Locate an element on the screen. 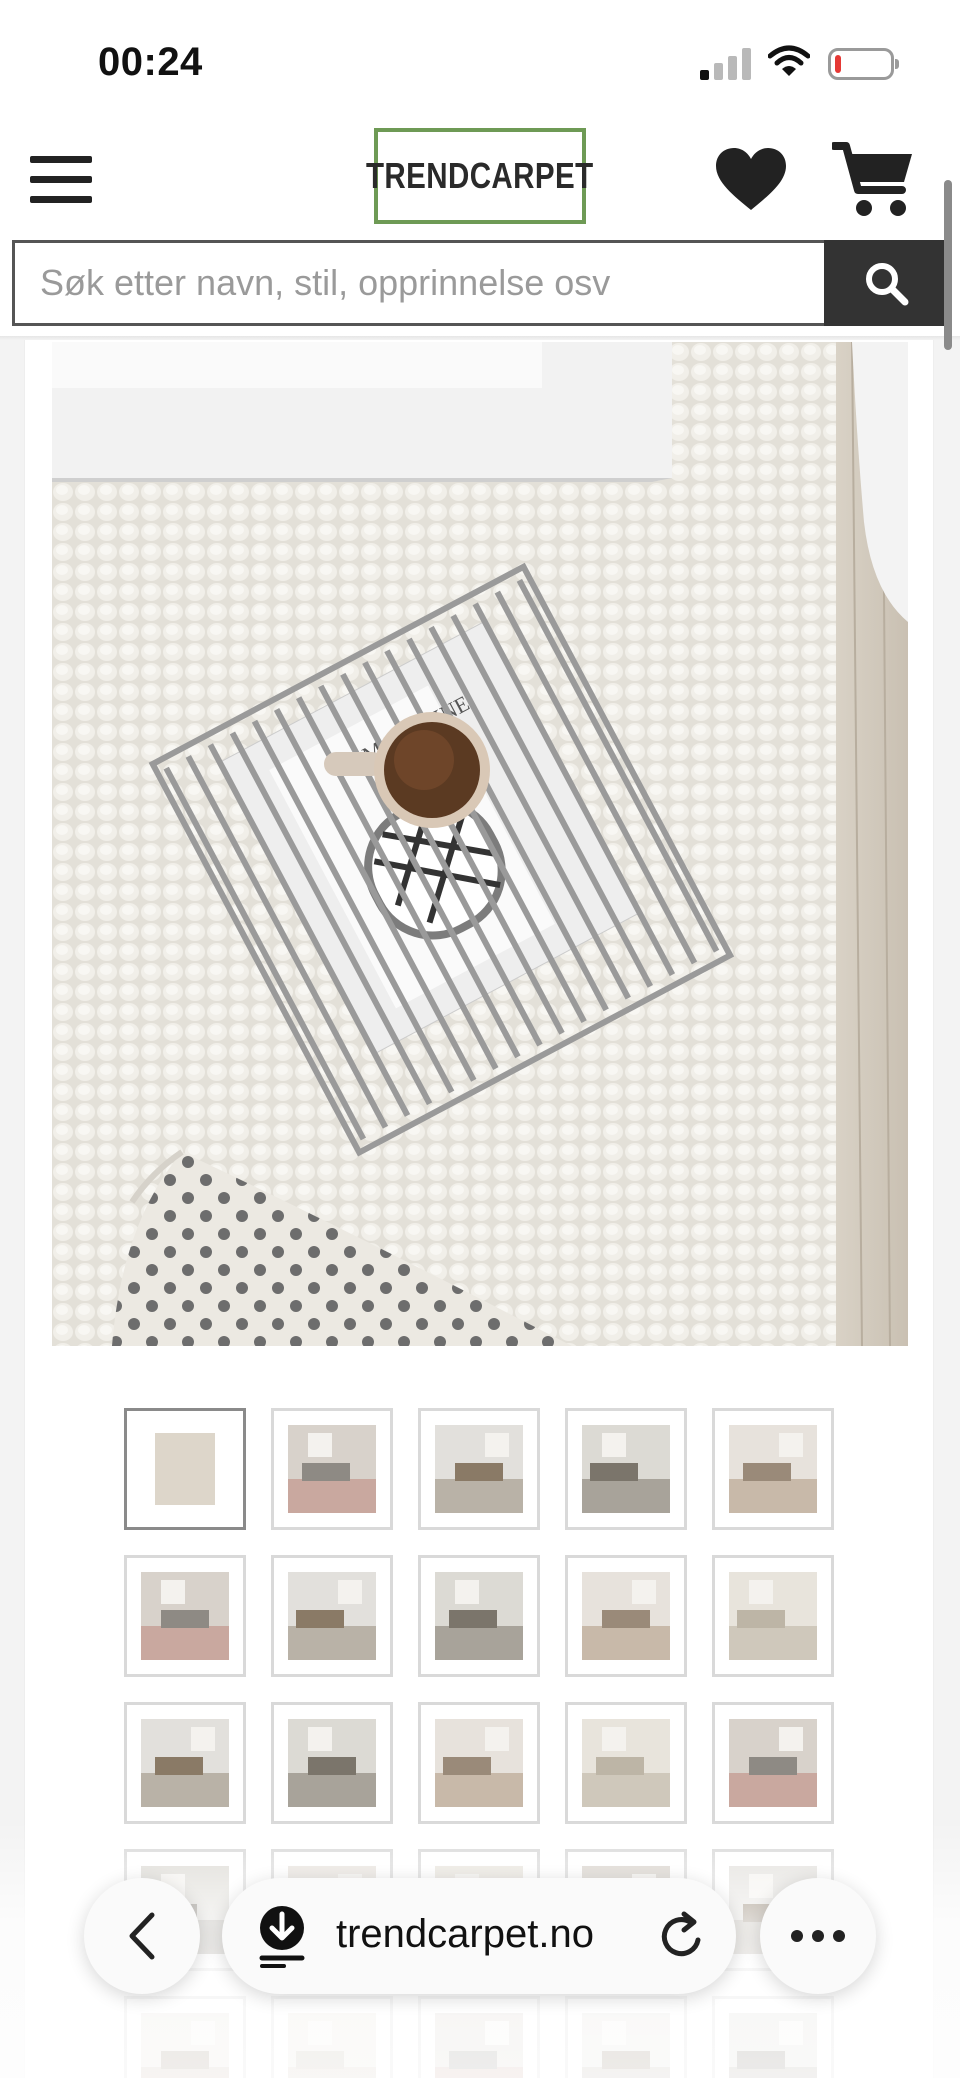 The image size is (960, 2078). url-text: trendcarpet.no is located at coordinates (465, 1934).